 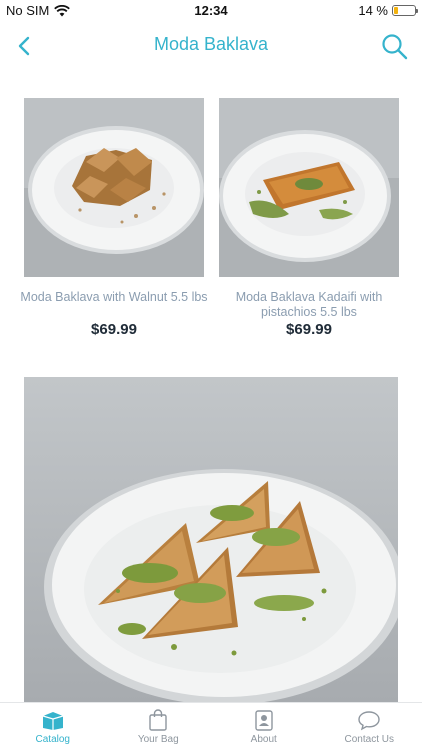 I want to click on search-icon, so click(x=395, y=47).